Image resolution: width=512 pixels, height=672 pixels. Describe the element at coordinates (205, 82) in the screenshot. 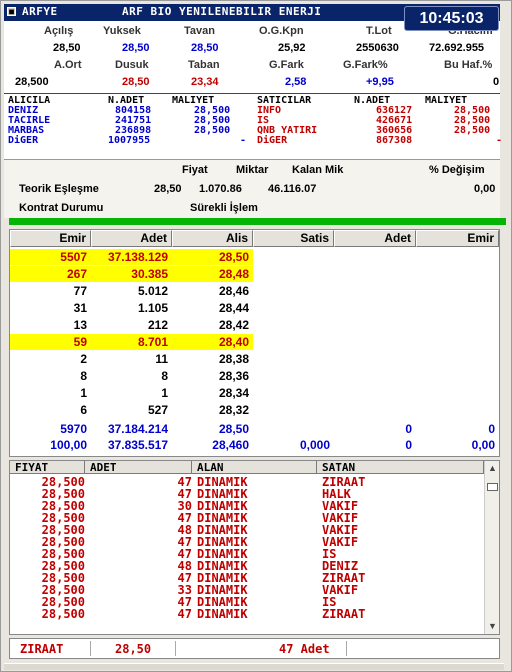

I see `stat-floor: 23,34` at that location.